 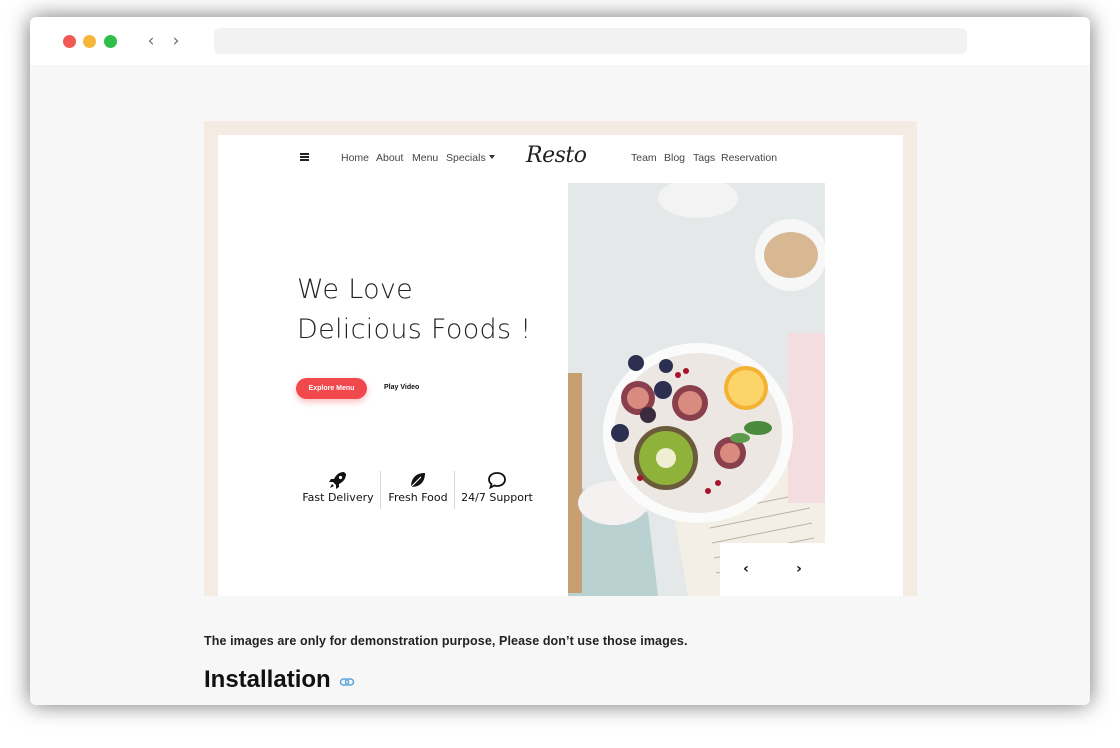 What do you see at coordinates (355, 289) in the screenshot?
I see `hero-title-line-1: We Love` at bounding box center [355, 289].